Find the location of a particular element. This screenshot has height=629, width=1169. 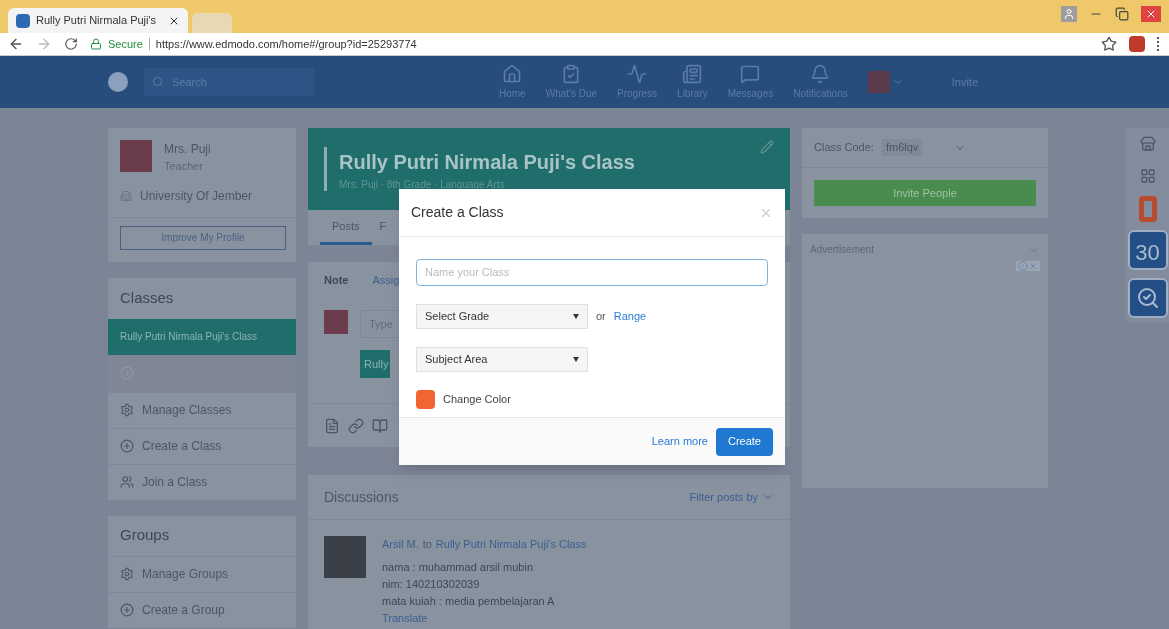

class-code-label: Class Code: is located at coordinates (844, 148).